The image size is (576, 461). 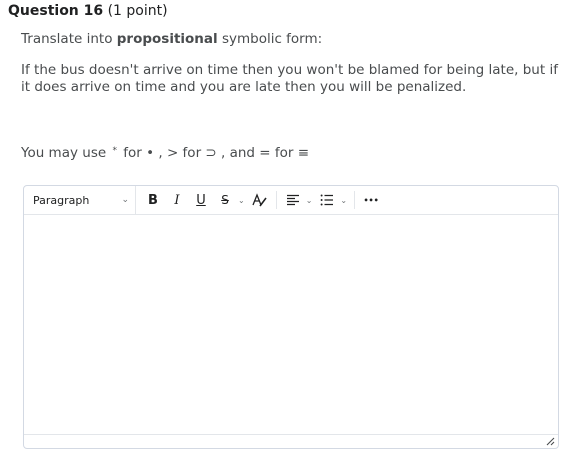 I want to click on text-color-button, so click(x=260, y=200).